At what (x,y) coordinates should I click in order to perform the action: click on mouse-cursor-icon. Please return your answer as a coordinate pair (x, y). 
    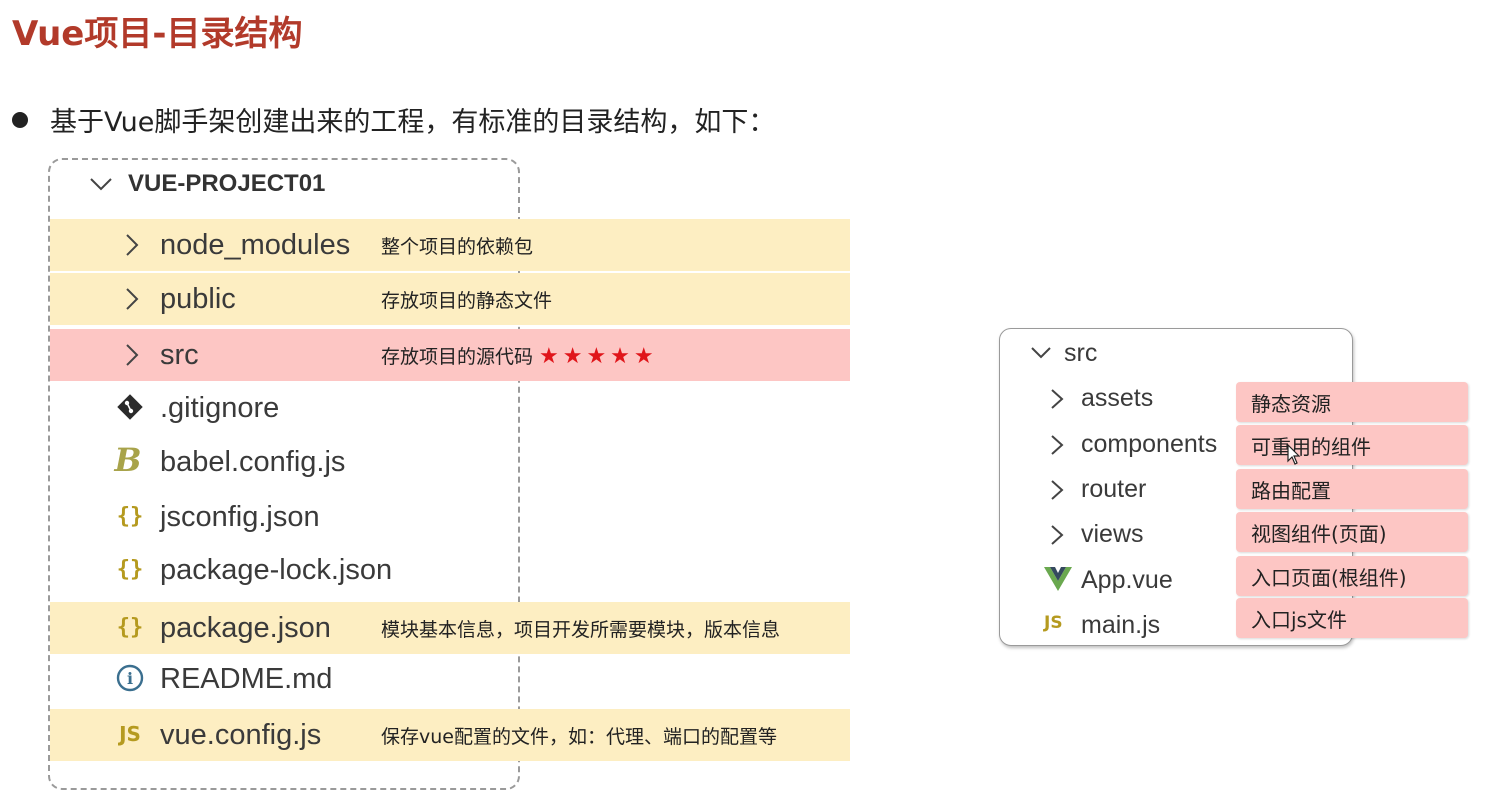
    Looking at the image, I should click on (1294, 454).